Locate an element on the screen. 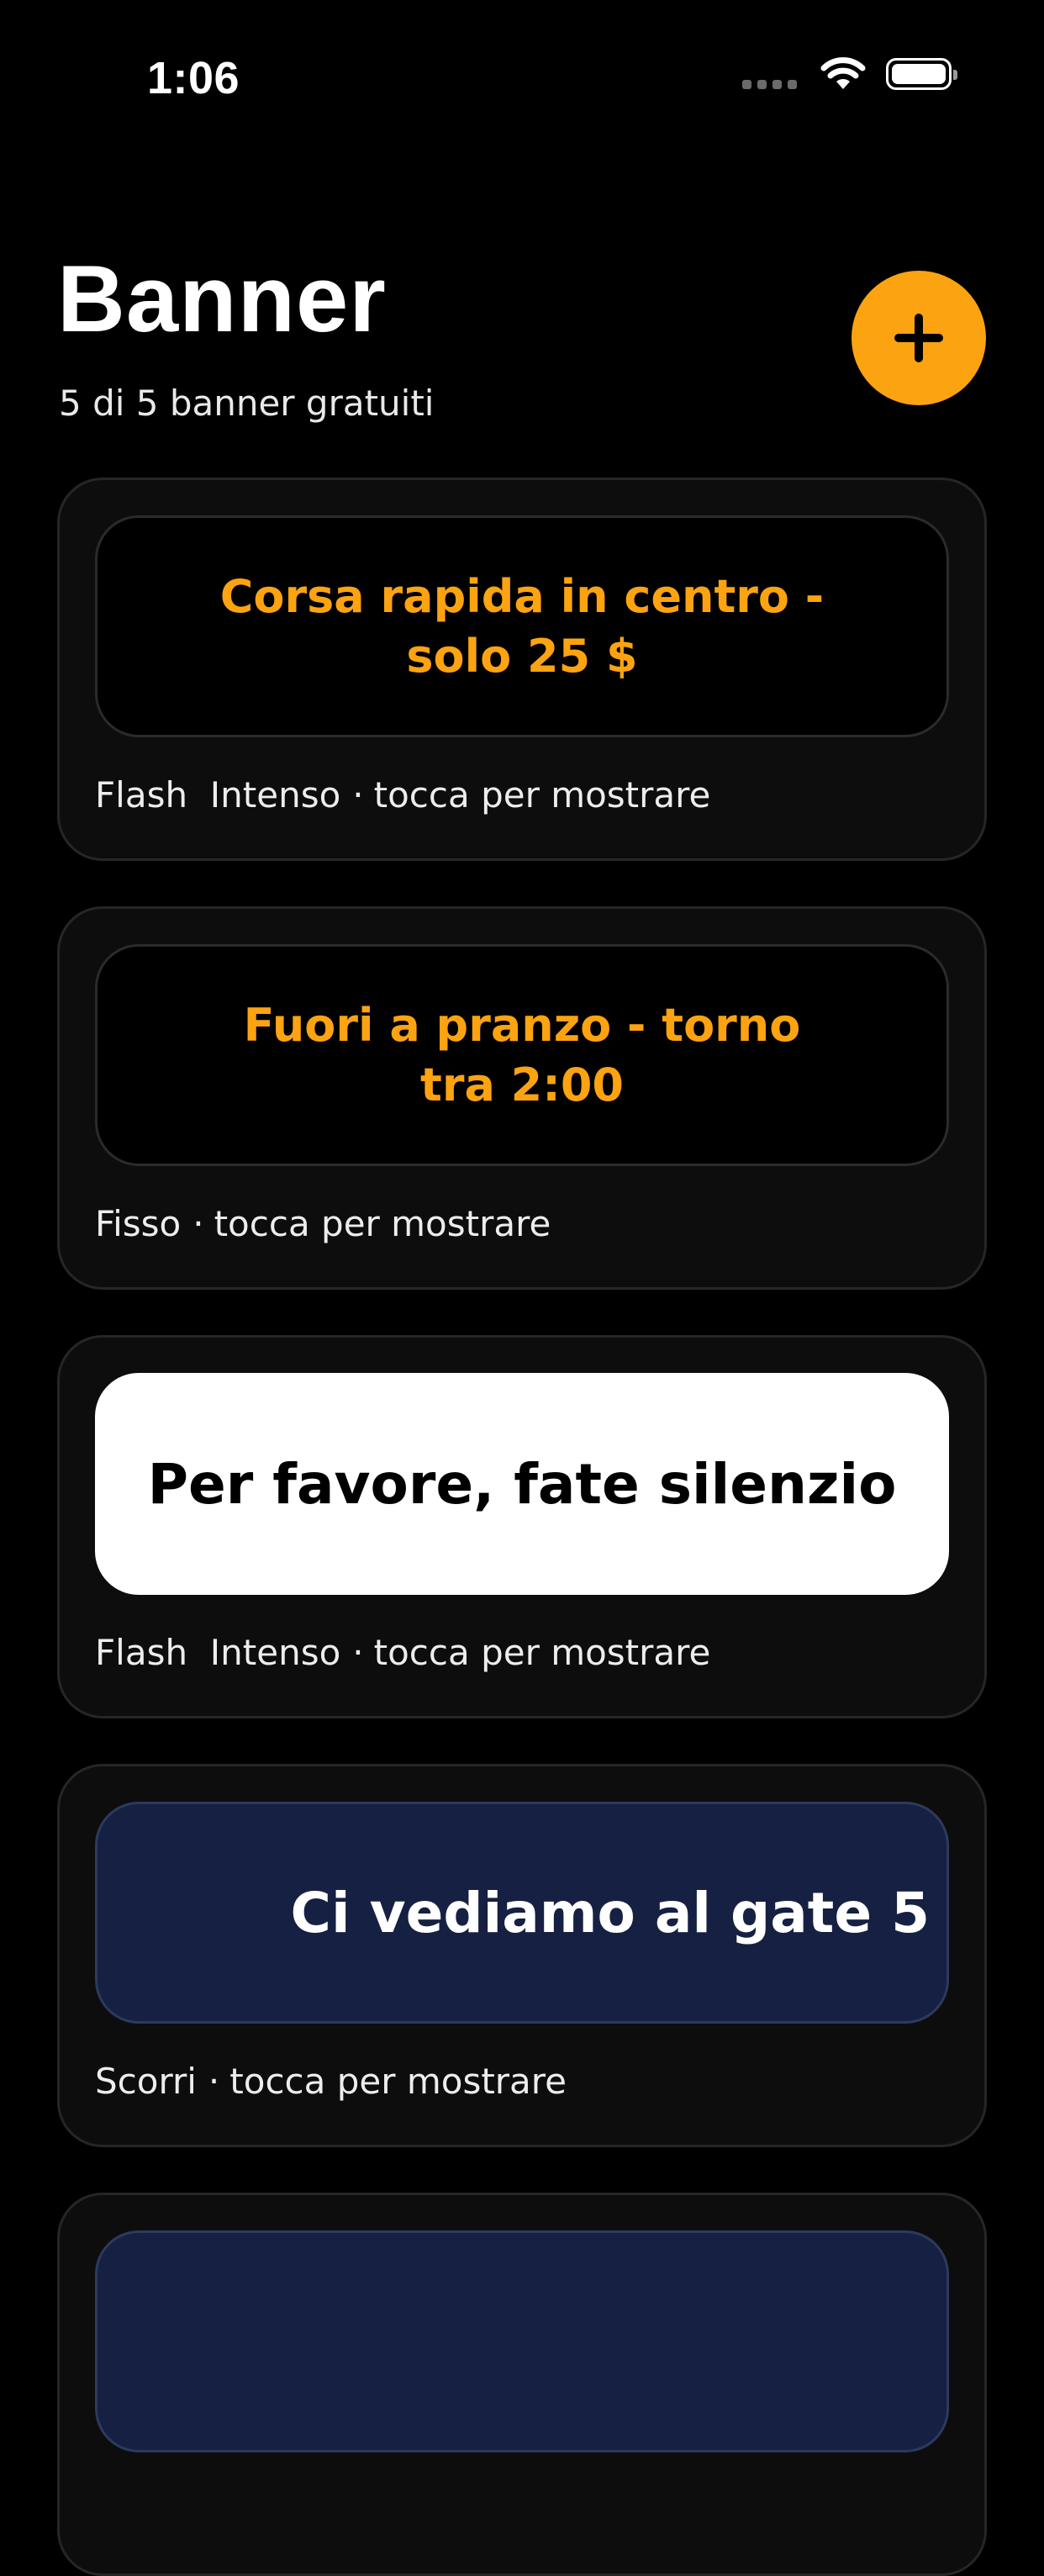 This screenshot has height=2576, width=1044. status-time: 1:06 is located at coordinates (193, 78).